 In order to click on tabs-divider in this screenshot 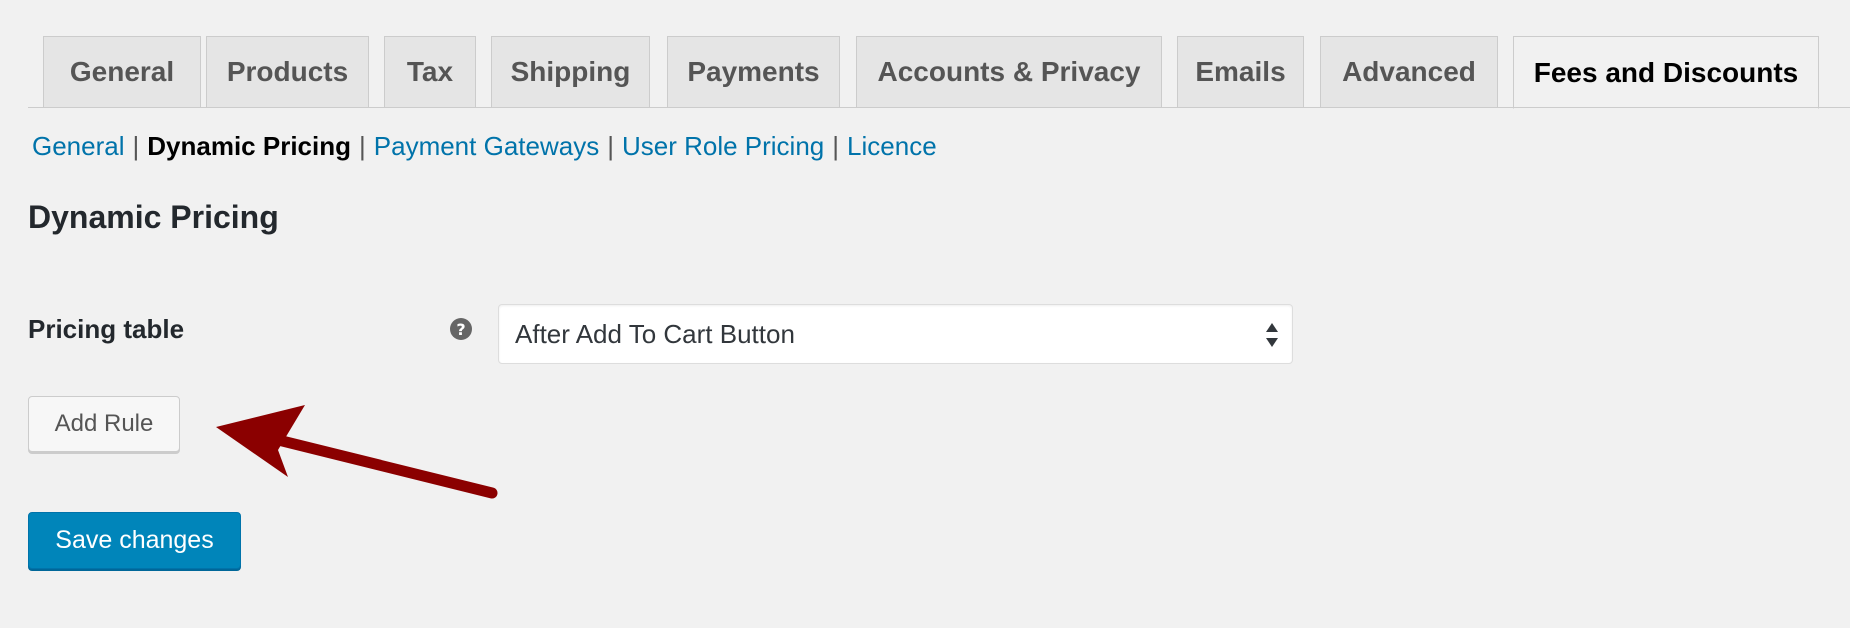, I will do `click(939, 107)`.